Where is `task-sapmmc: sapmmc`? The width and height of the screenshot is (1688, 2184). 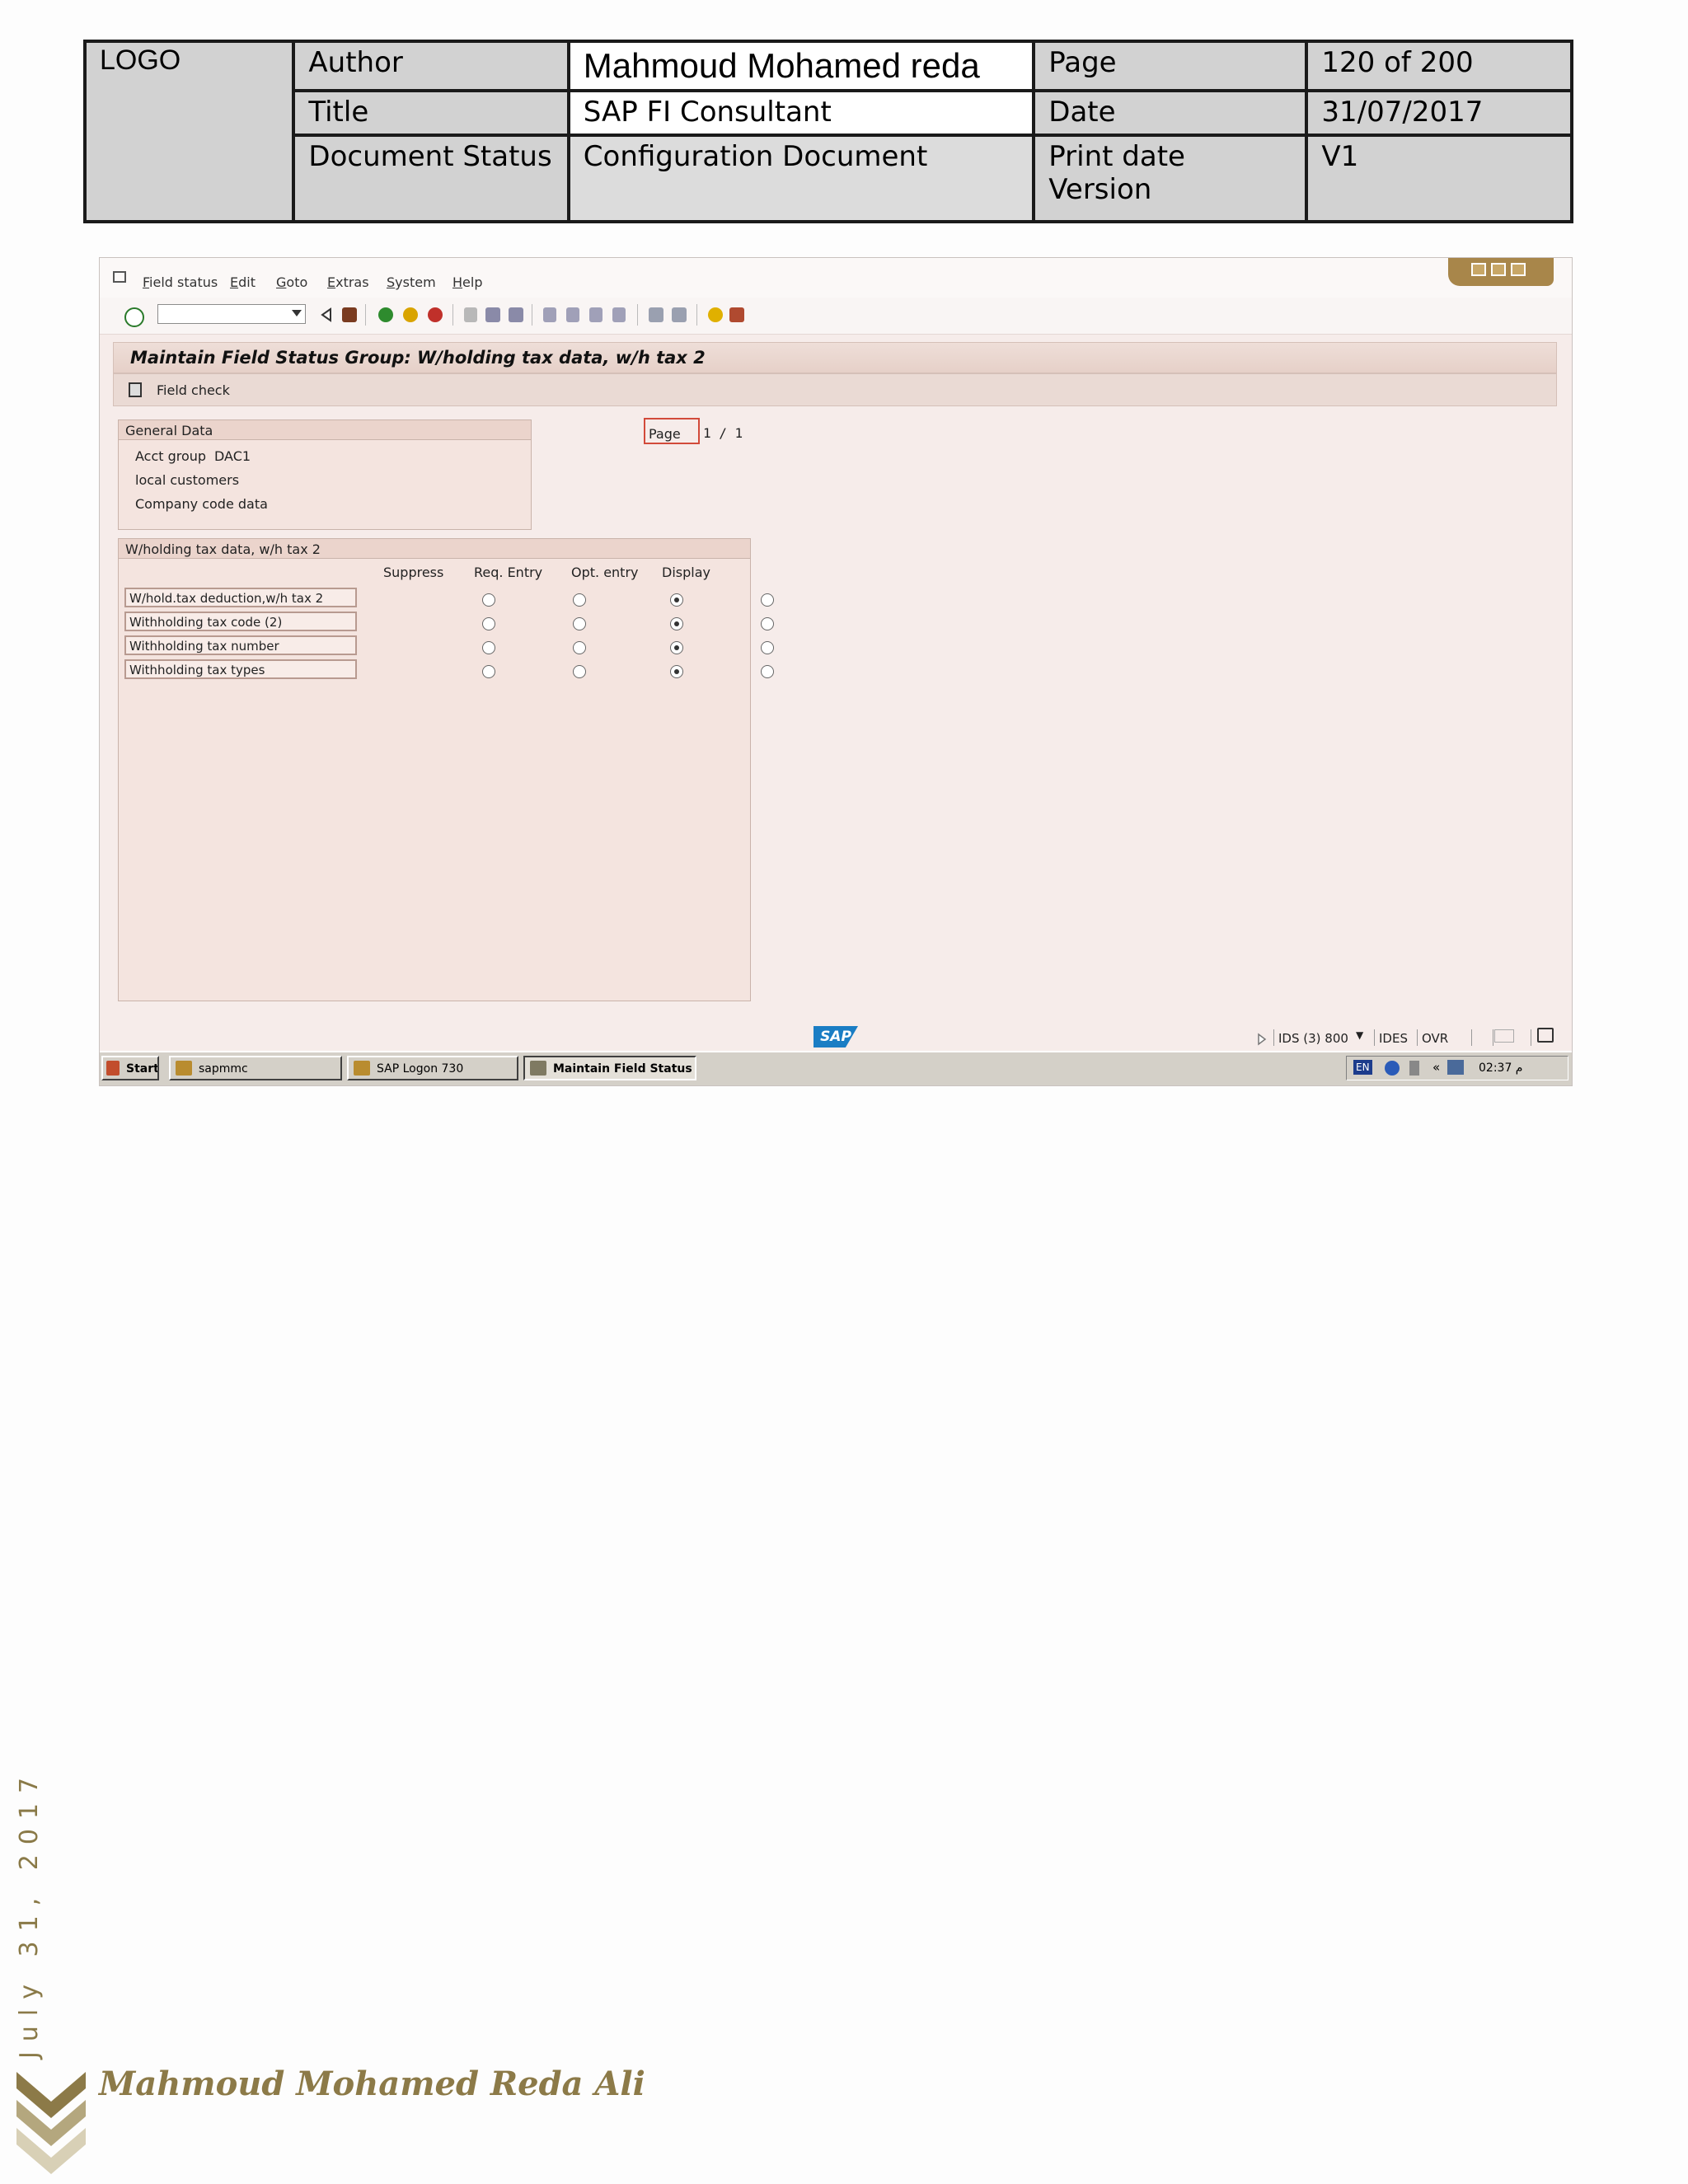
task-sapmmc: sapmmc is located at coordinates (255, 1068).